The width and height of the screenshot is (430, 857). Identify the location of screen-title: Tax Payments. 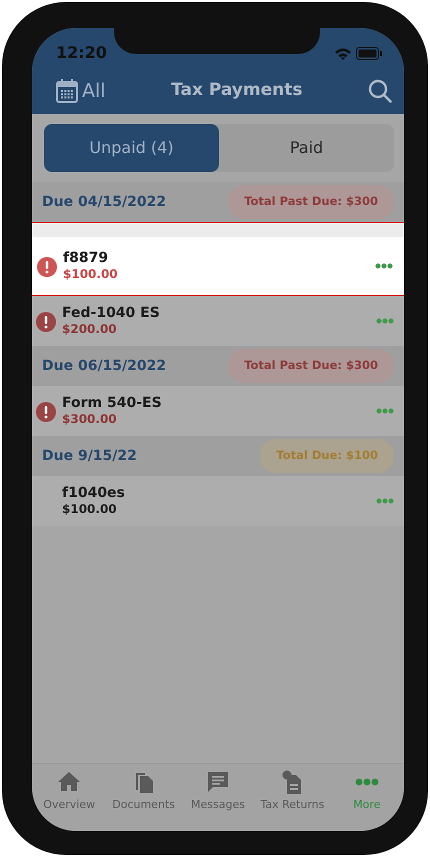
(237, 90).